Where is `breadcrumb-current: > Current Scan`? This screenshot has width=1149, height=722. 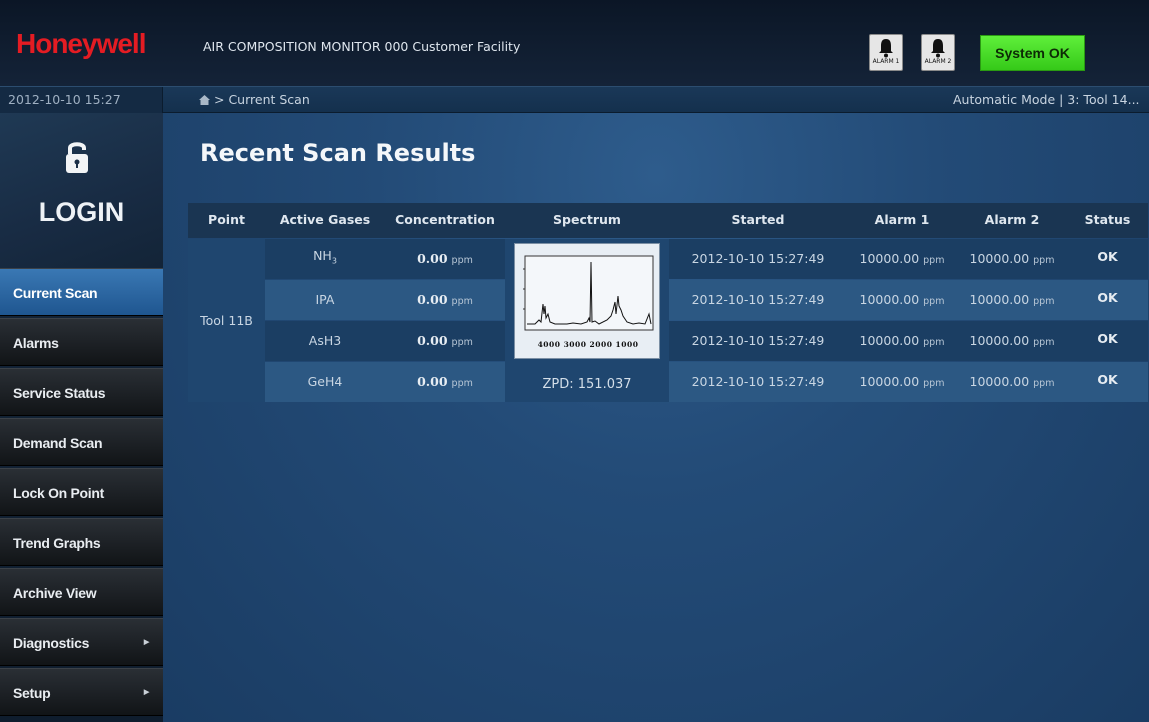 breadcrumb-current: > Current Scan is located at coordinates (262, 99).